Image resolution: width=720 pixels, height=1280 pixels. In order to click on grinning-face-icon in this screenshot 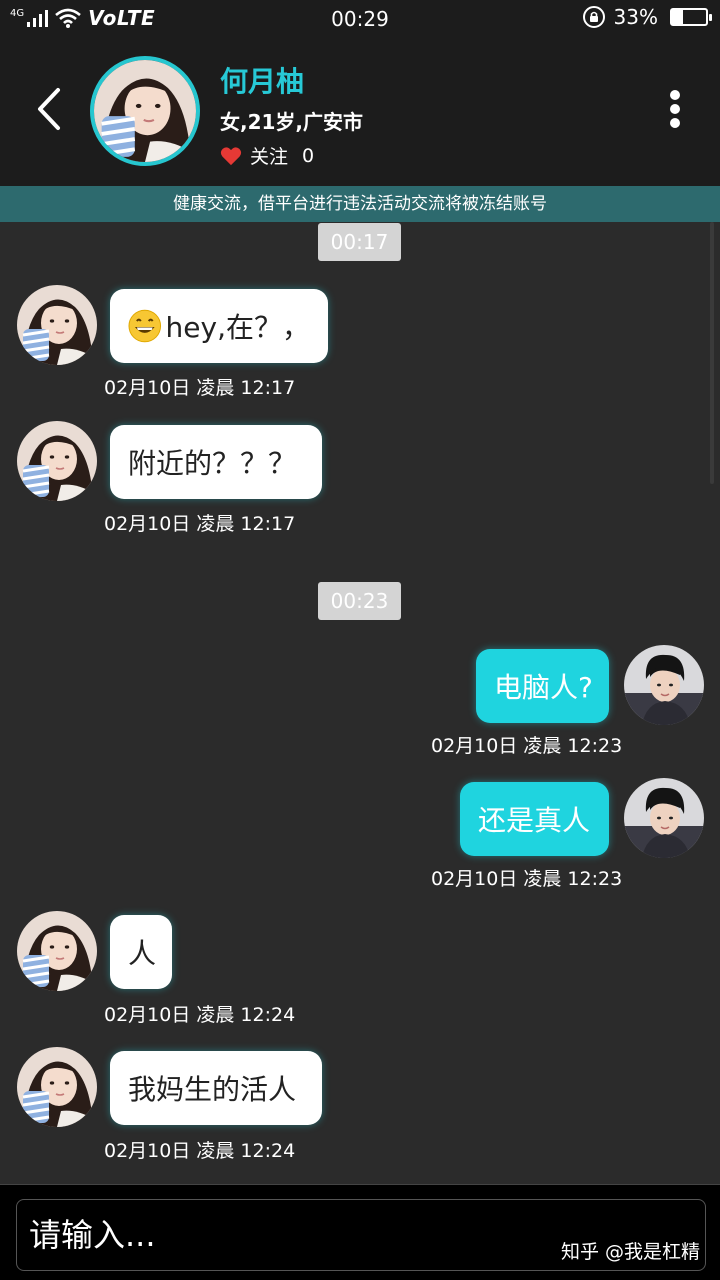, I will do `click(145, 326)`.